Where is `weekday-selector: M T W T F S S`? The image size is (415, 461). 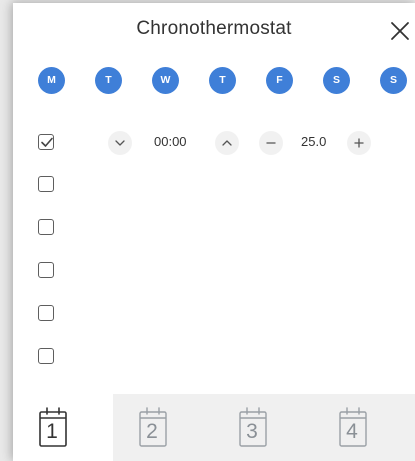 weekday-selector: M T W T F S S is located at coordinates (223, 81).